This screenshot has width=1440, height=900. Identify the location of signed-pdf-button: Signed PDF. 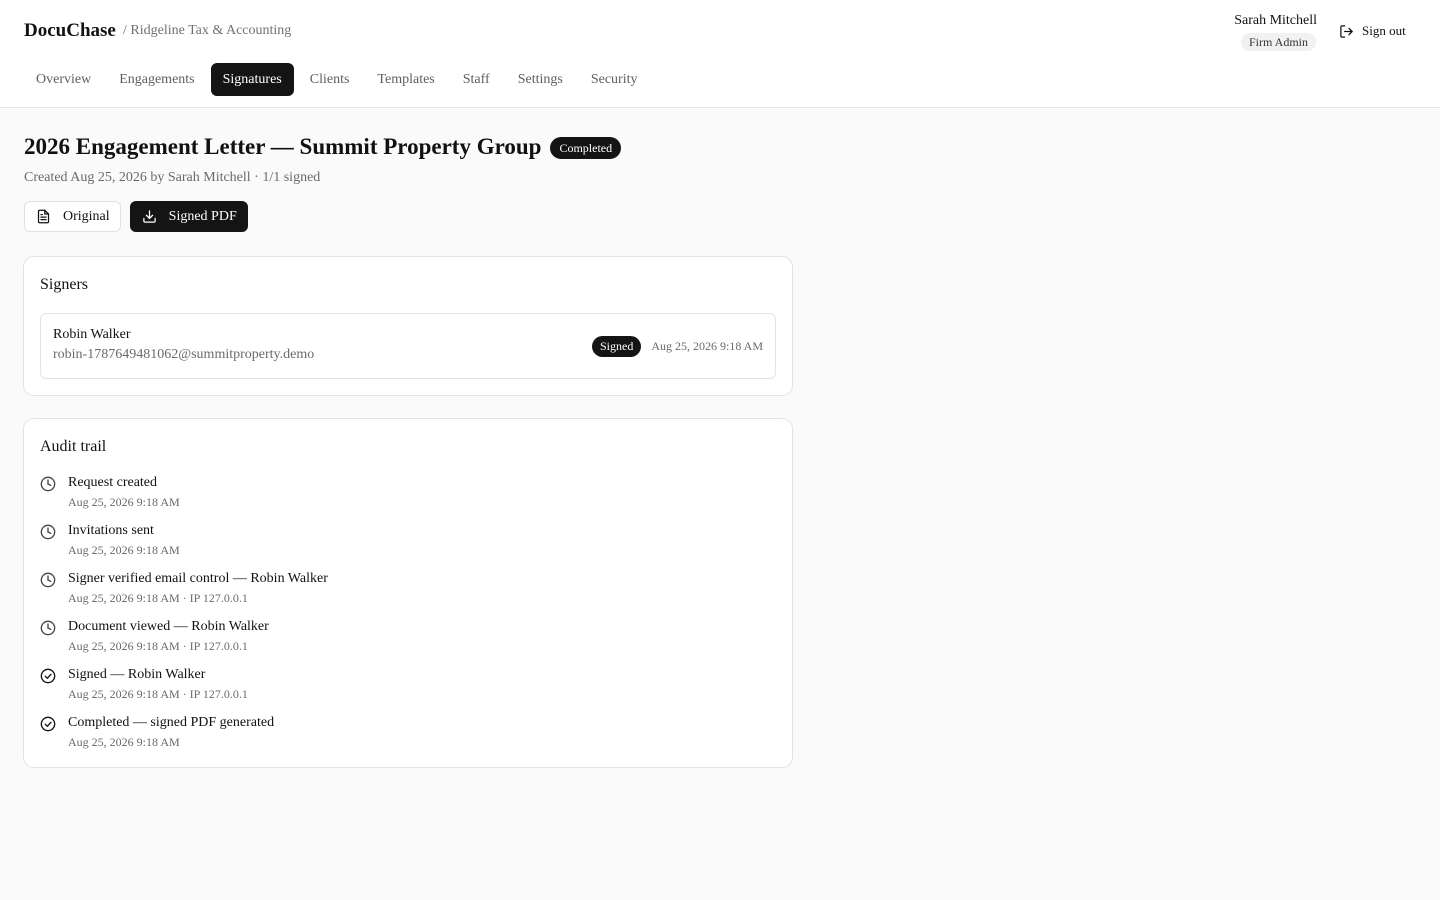
(188, 216).